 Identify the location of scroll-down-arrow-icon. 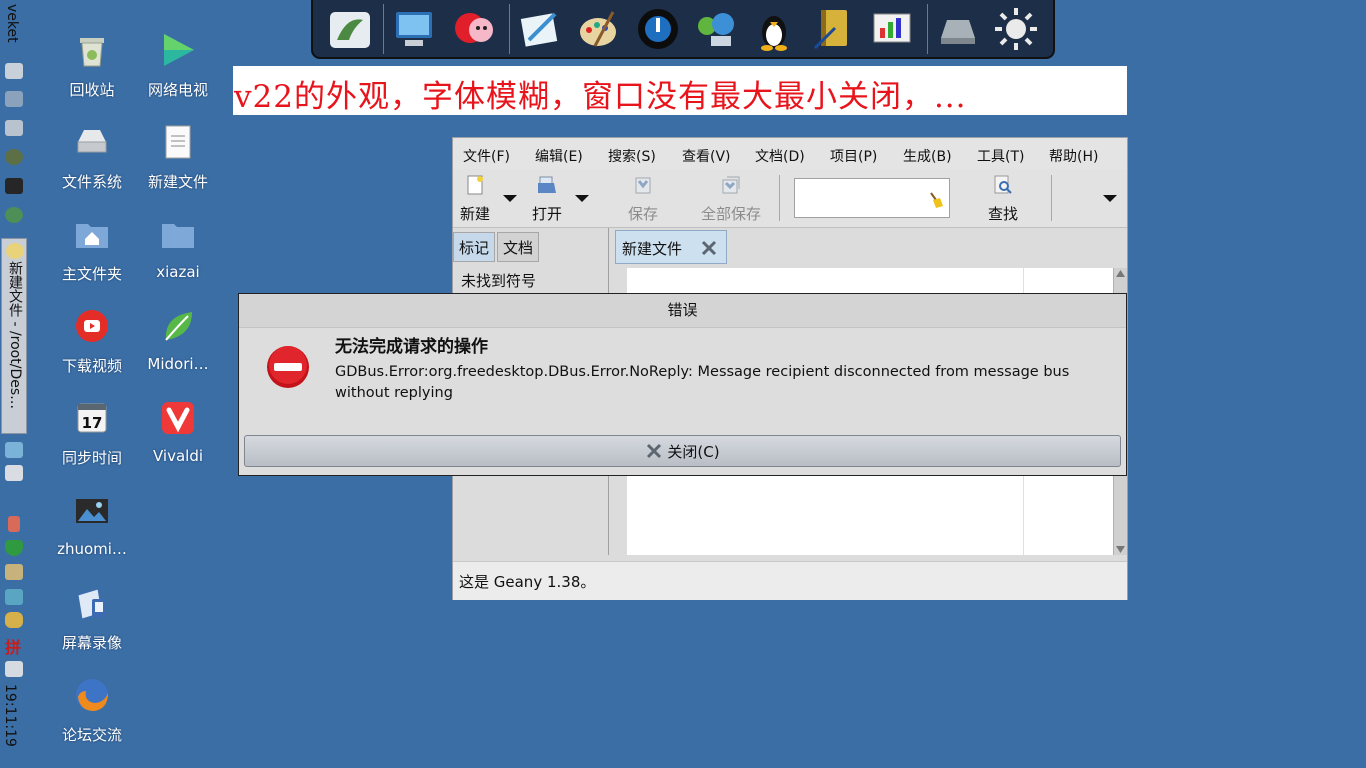
(1120, 549).